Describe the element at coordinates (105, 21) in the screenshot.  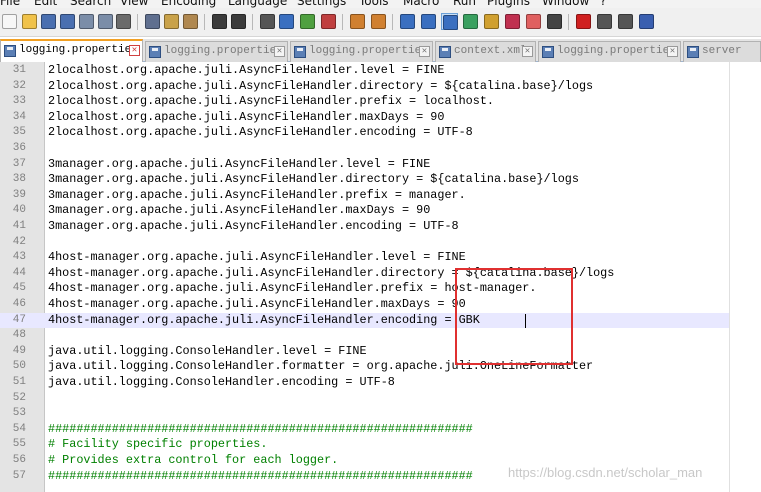
I see `close-all-icon` at that location.